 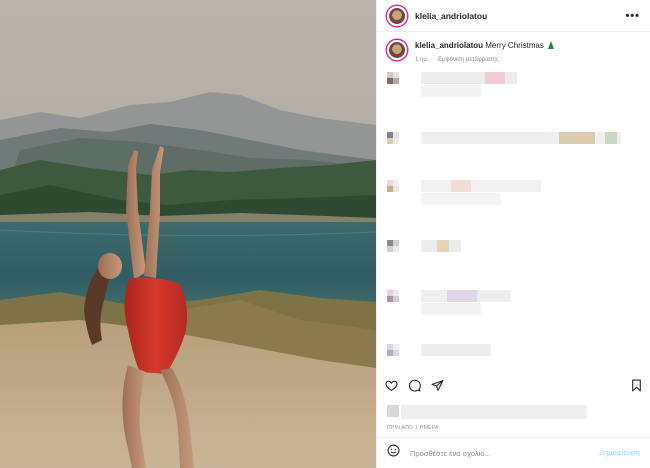 What do you see at coordinates (514, 45) in the screenshot?
I see `caption-text: Merry Christmas` at bounding box center [514, 45].